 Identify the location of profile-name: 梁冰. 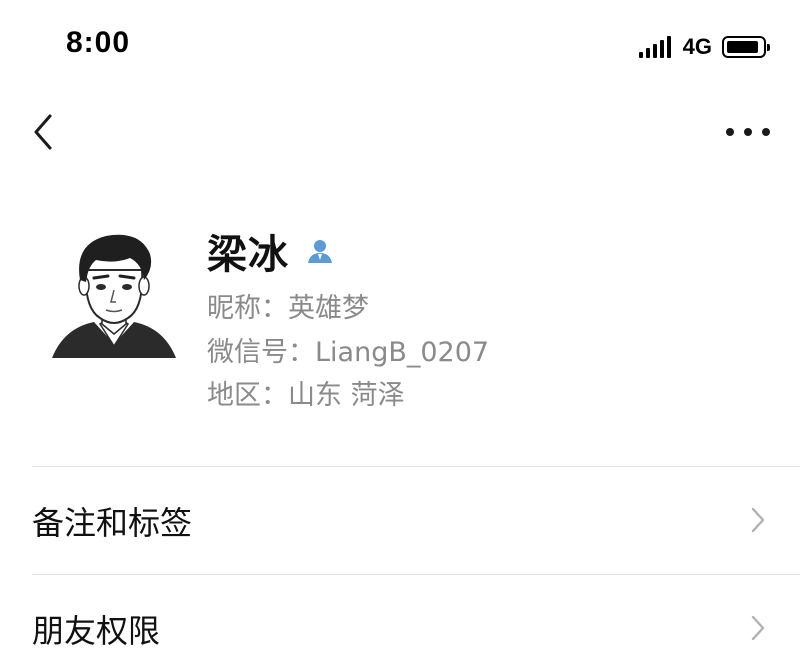
(248, 255).